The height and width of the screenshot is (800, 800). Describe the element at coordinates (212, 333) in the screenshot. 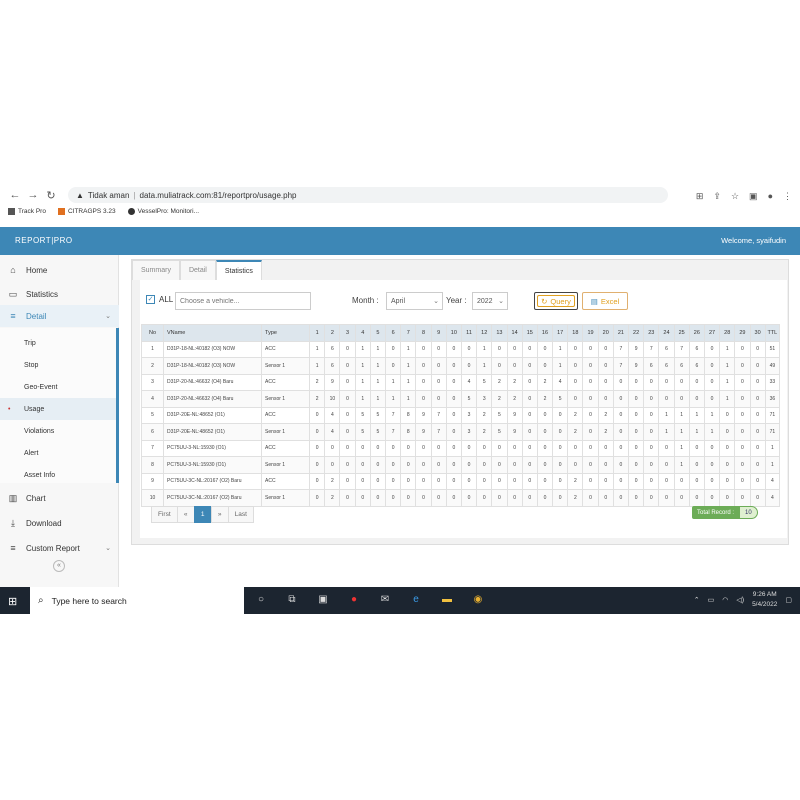

I see `table-header-cell: VName` at that location.